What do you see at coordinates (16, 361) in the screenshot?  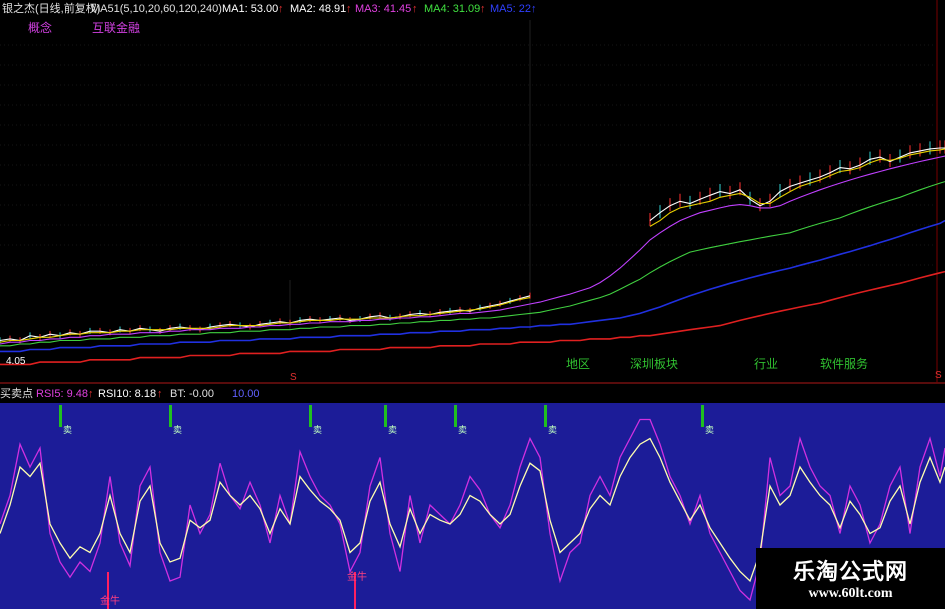 I see `low-price-label: 4.05` at bounding box center [16, 361].